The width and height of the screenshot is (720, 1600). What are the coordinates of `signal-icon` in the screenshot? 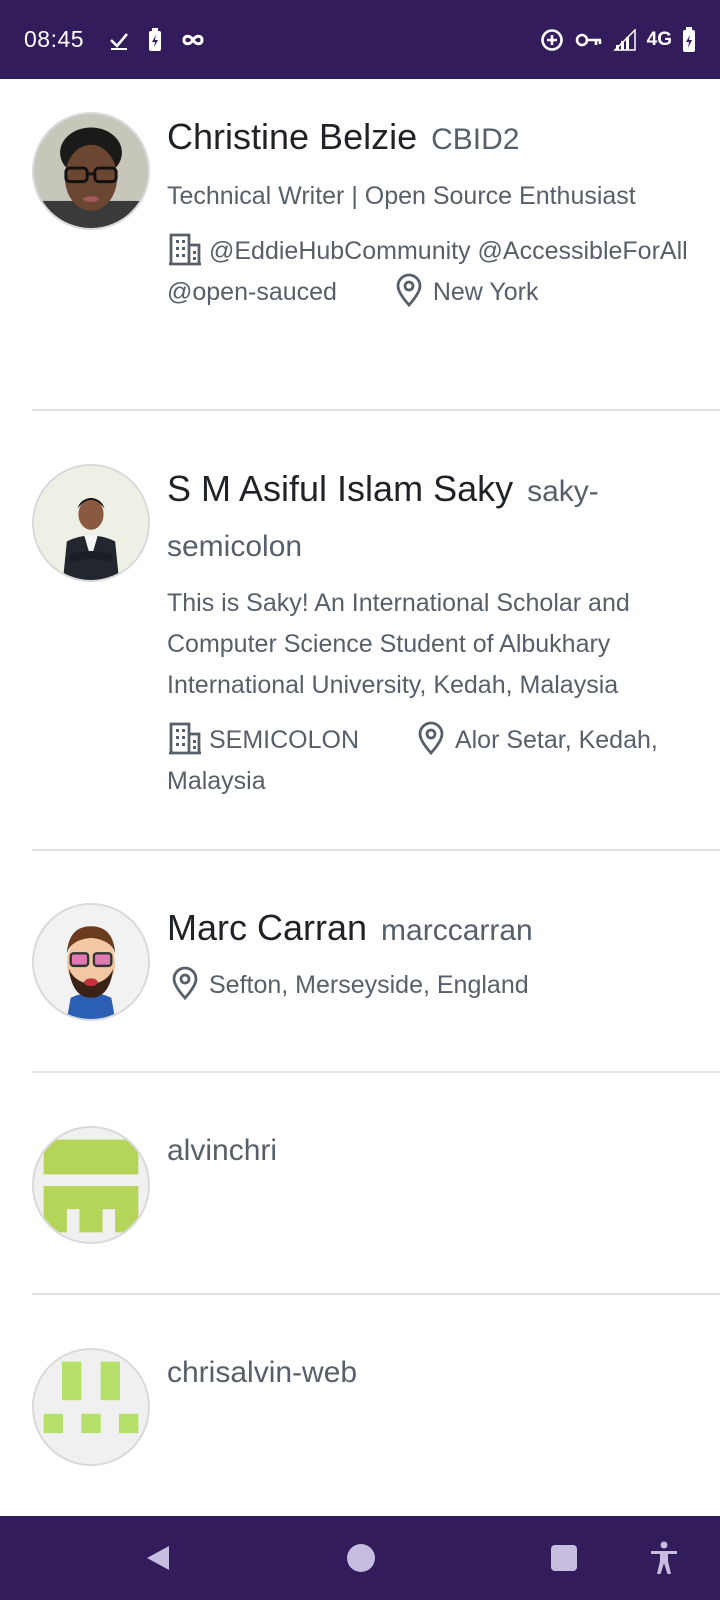 It's located at (624, 39).